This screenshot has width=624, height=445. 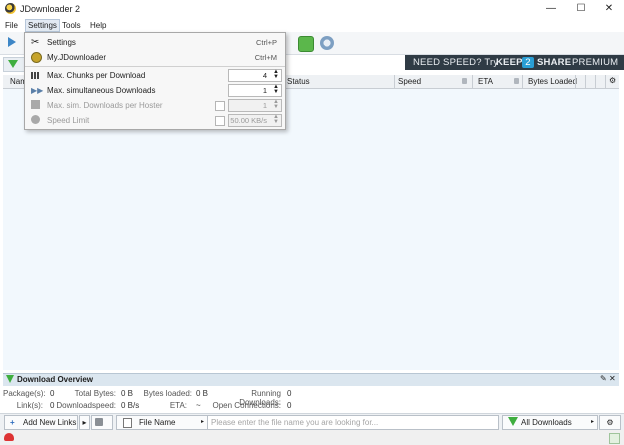 What do you see at coordinates (603, 378) in the screenshot?
I see `edit-icon: ✎` at bounding box center [603, 378].